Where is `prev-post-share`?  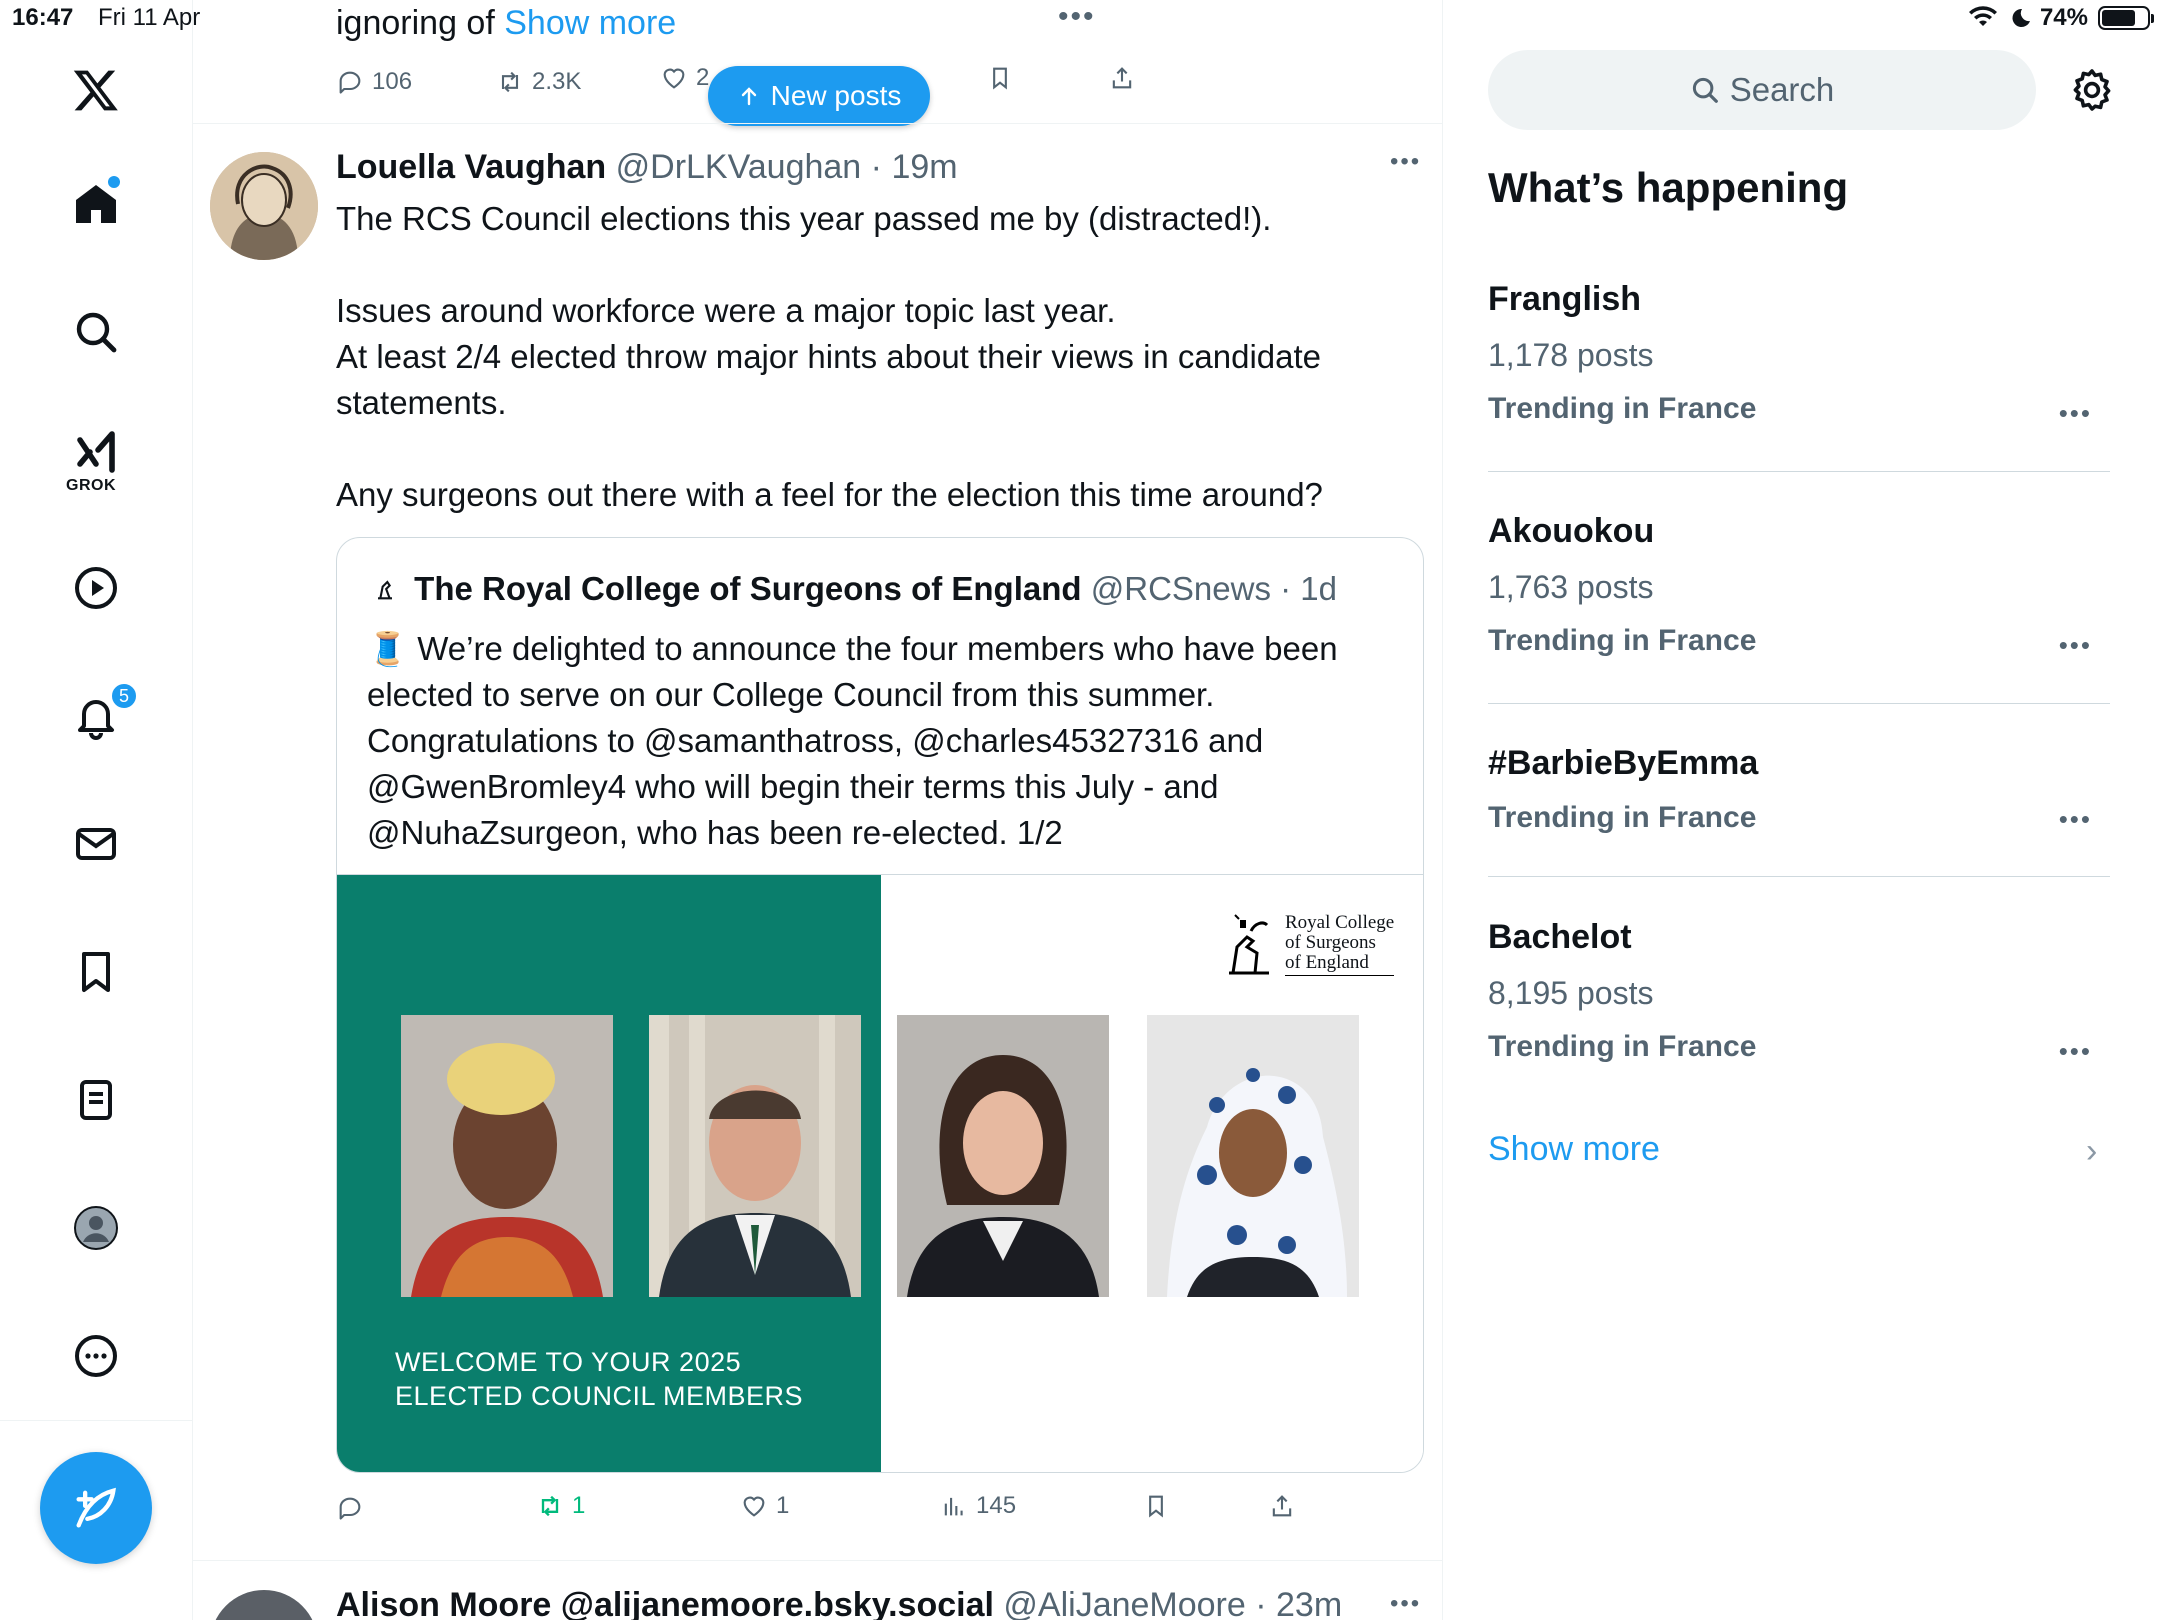 prev-post-share is located at coordinates (1122, 78).